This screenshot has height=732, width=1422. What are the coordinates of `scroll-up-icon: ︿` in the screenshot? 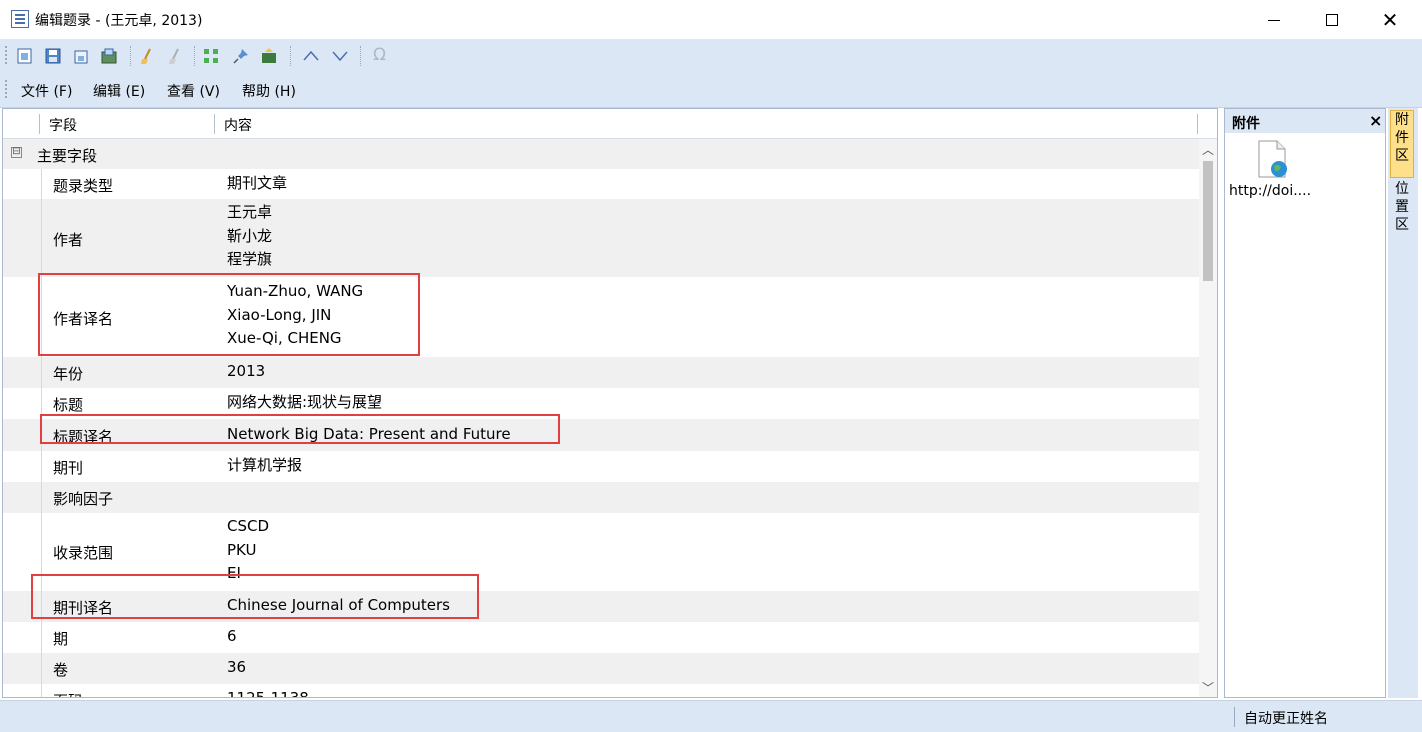 It's located at (1208, 149).